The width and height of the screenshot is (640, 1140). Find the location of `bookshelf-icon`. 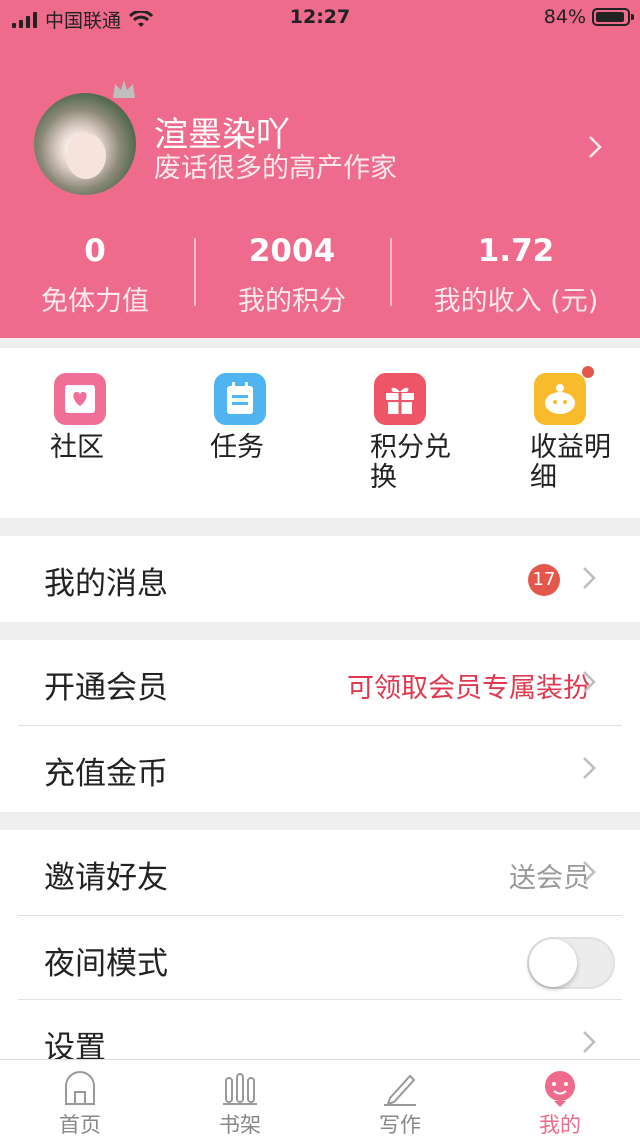

bookshelf-icon is located at coordinates (240, 1089).